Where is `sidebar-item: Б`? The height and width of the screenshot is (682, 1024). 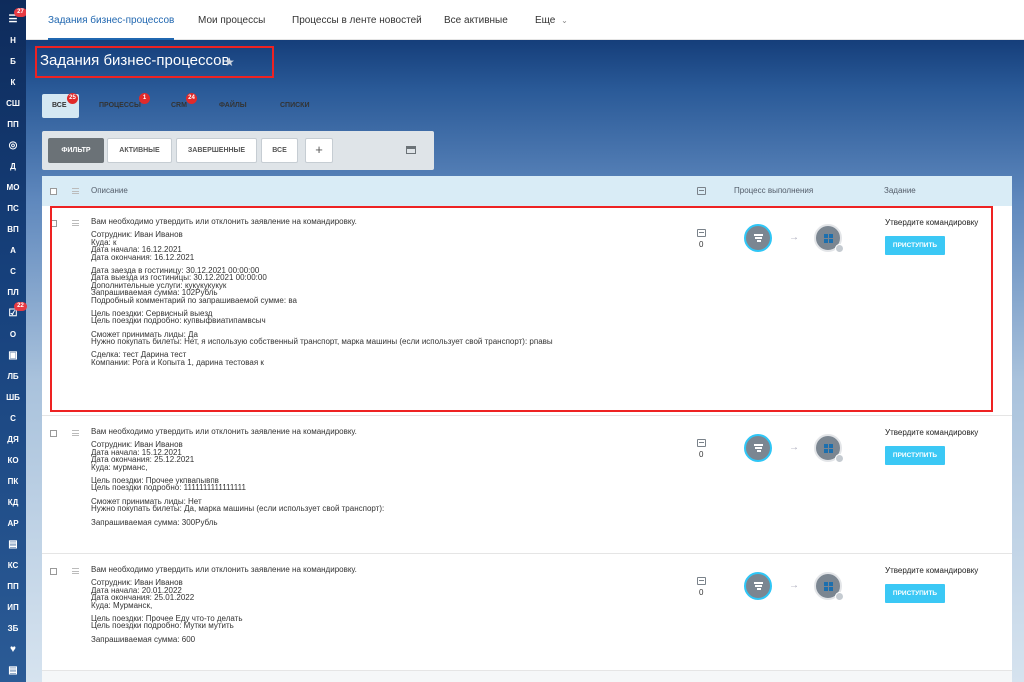
sidebar-item: Б is located at coordinates (13, 62).